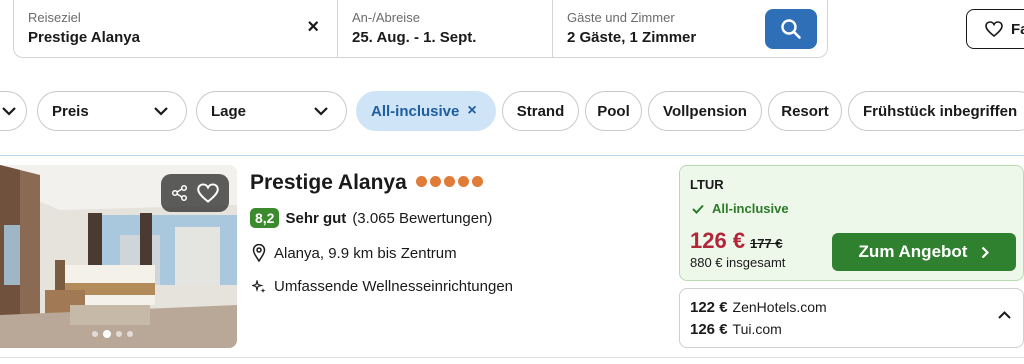 The image size is (1024, 364). What do you see at coordinates (328, 183) in the screenshot?
I see `hotel-name: Prestige Alanya` at bounding box center [328, 183].